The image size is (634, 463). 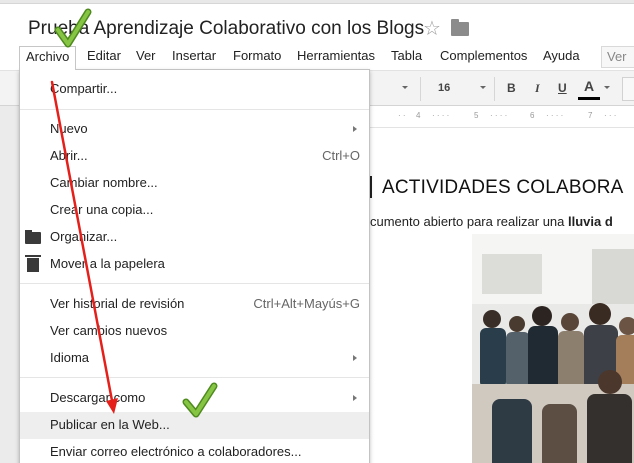 I want to click on document-heading: ACTIVIDADES COLABORA, so click(x=503, y=188).